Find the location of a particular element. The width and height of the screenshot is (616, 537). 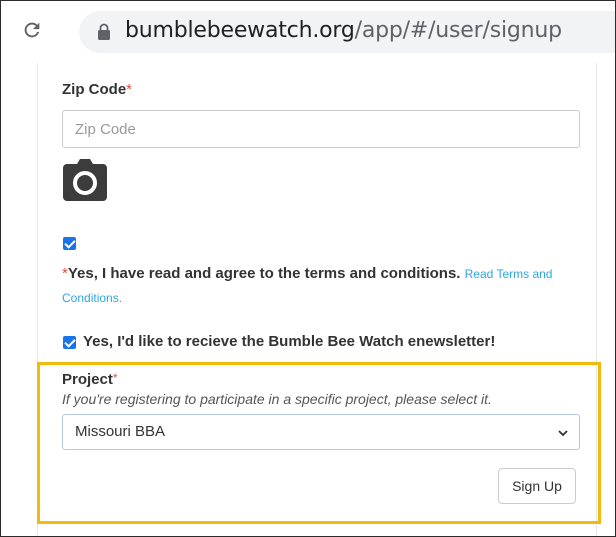

newsletter-checkbox is located at coordinates (69, 342).